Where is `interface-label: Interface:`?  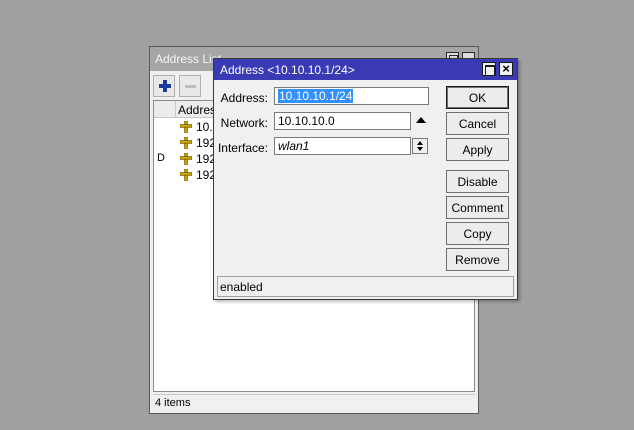
interface-label: Interface: is located at coordinates (242, 148).